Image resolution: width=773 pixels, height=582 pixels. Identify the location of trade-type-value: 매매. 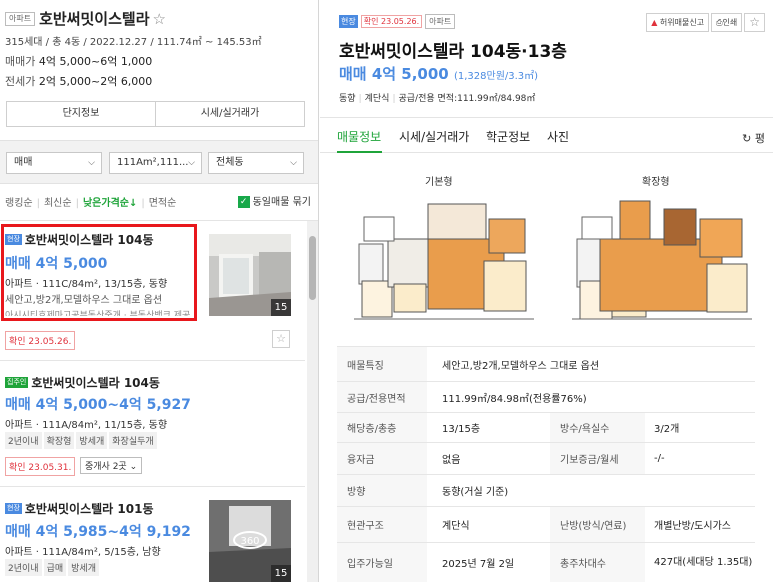
(23, 162).